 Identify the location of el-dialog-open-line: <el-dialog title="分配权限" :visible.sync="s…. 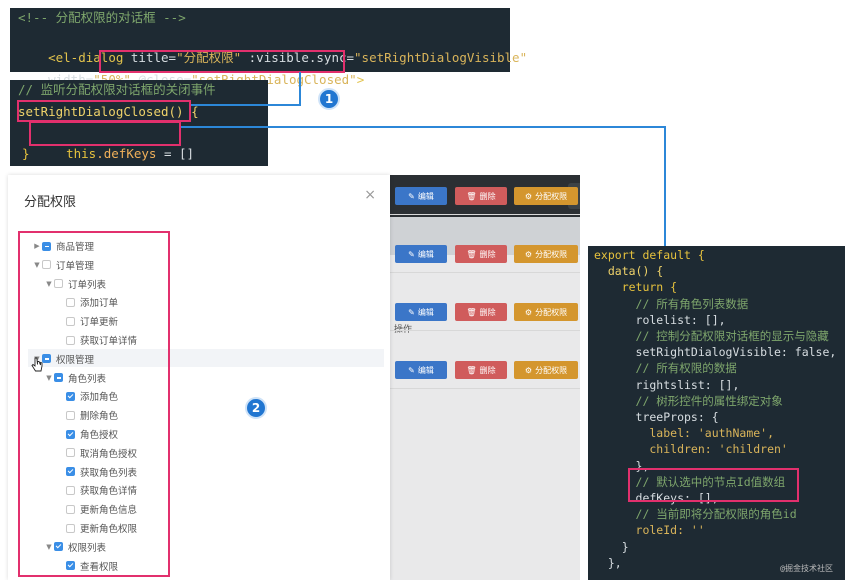
(272, 46).